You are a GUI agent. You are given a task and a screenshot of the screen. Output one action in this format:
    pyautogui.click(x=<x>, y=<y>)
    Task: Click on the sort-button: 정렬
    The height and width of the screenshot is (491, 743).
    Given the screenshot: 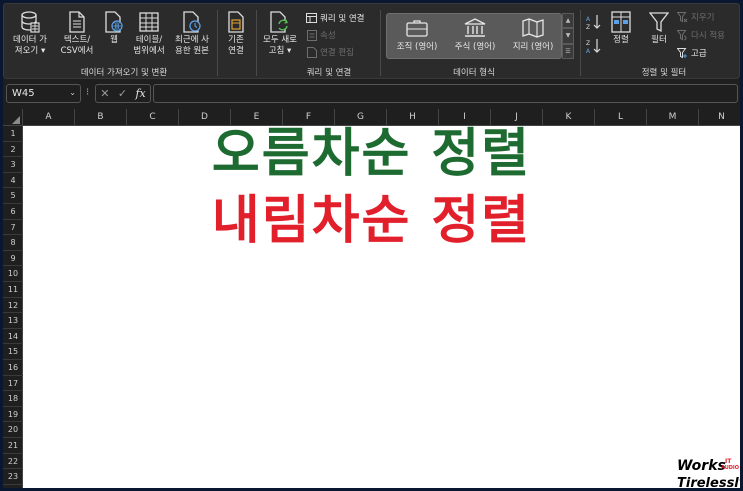 What is the action you would take?
    pyautogui.click(x=621, y=28)
    